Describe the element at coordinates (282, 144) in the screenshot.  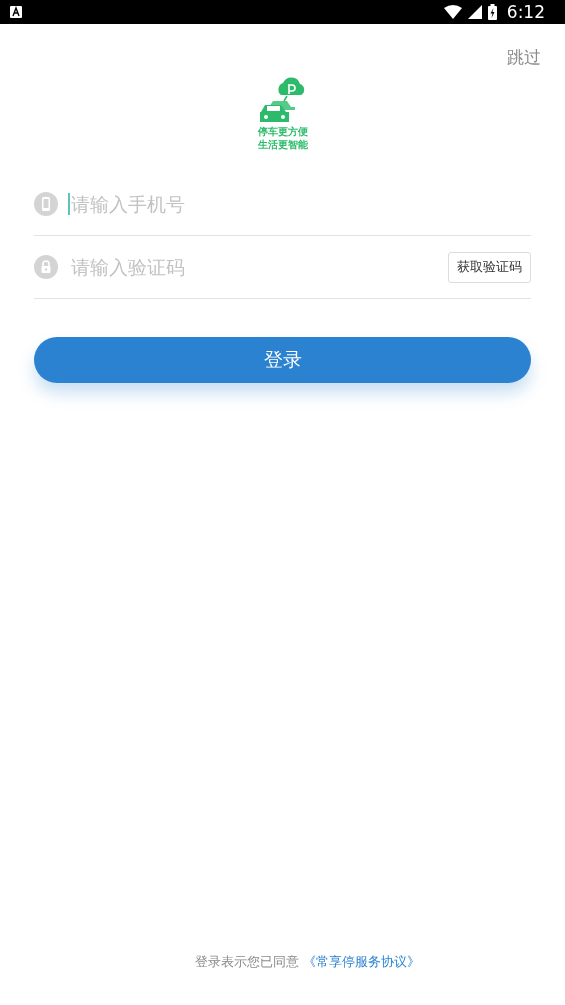
I see `logo-slogan: 生活更智能` at that location.